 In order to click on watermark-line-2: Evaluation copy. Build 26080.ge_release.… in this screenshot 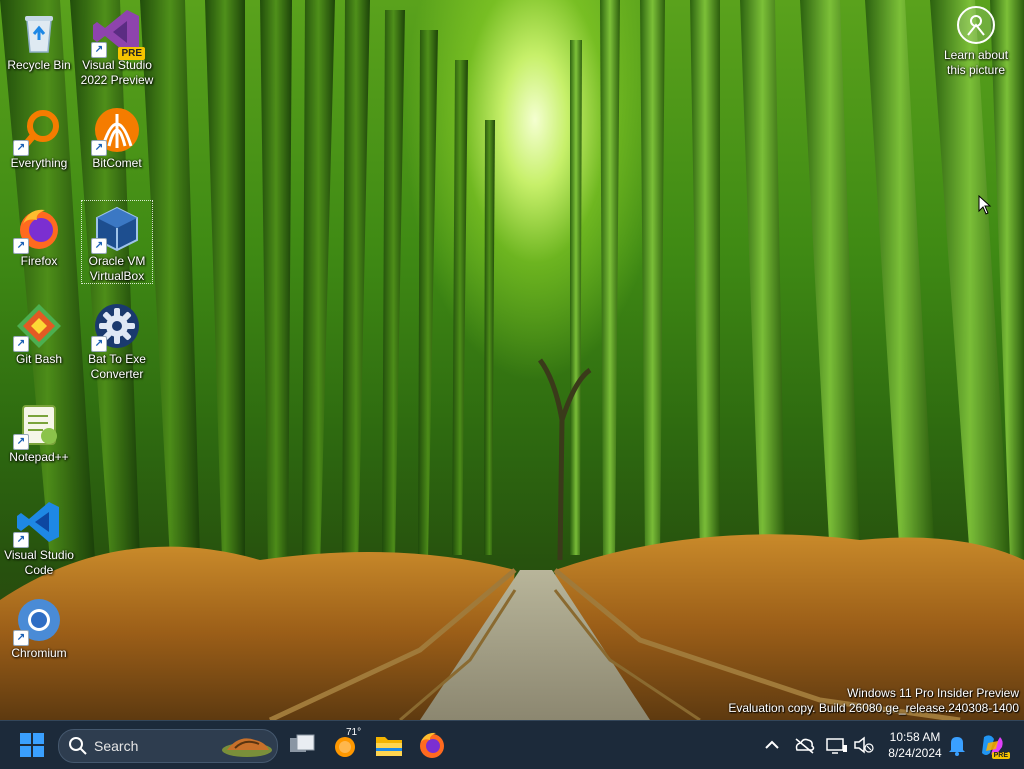, I will do `click(873, 708)`.